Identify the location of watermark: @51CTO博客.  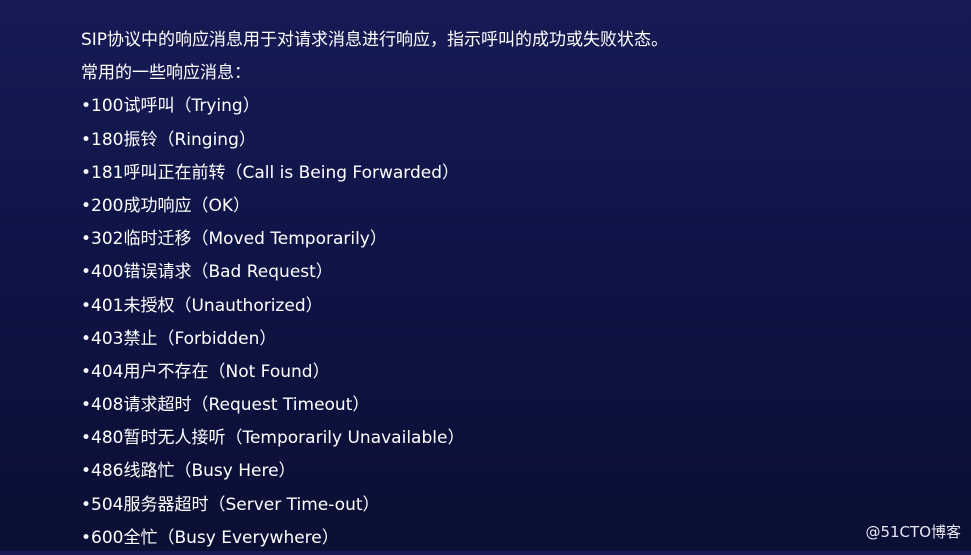
(913, 532).